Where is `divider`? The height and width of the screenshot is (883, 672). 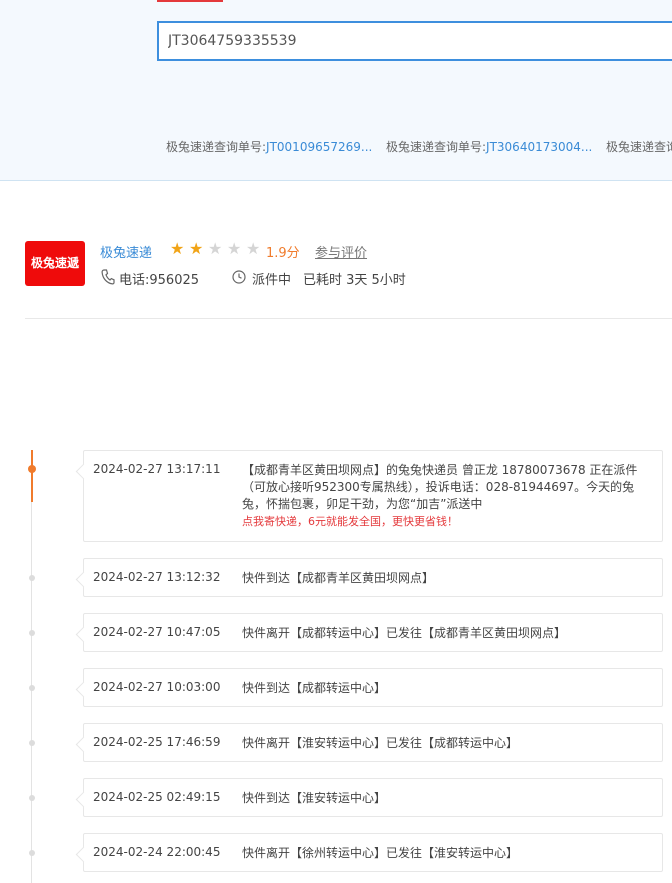
divider is located at coordinates (348, 318).